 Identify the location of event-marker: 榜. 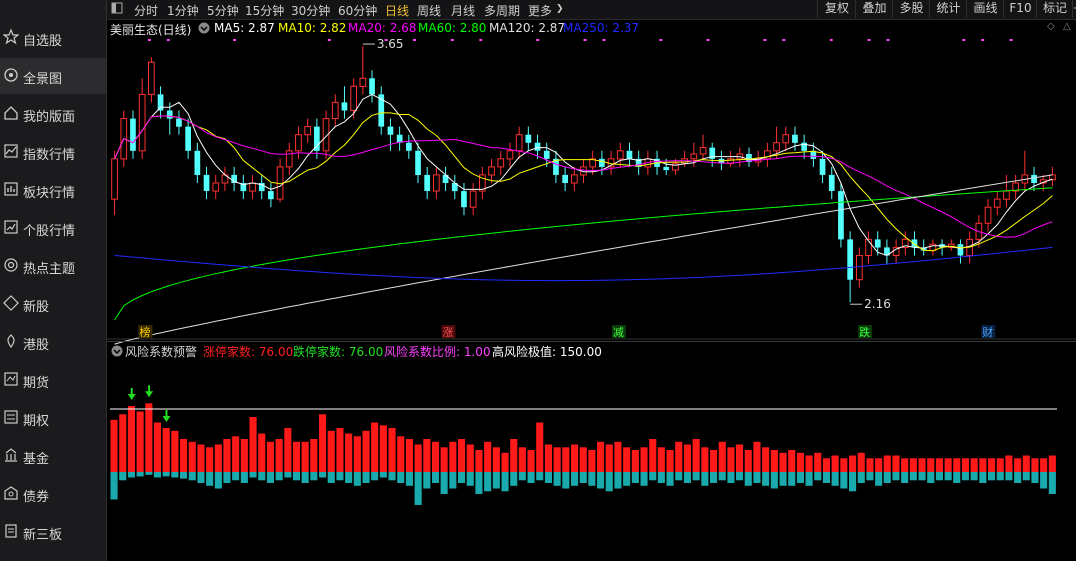
(145, 332).